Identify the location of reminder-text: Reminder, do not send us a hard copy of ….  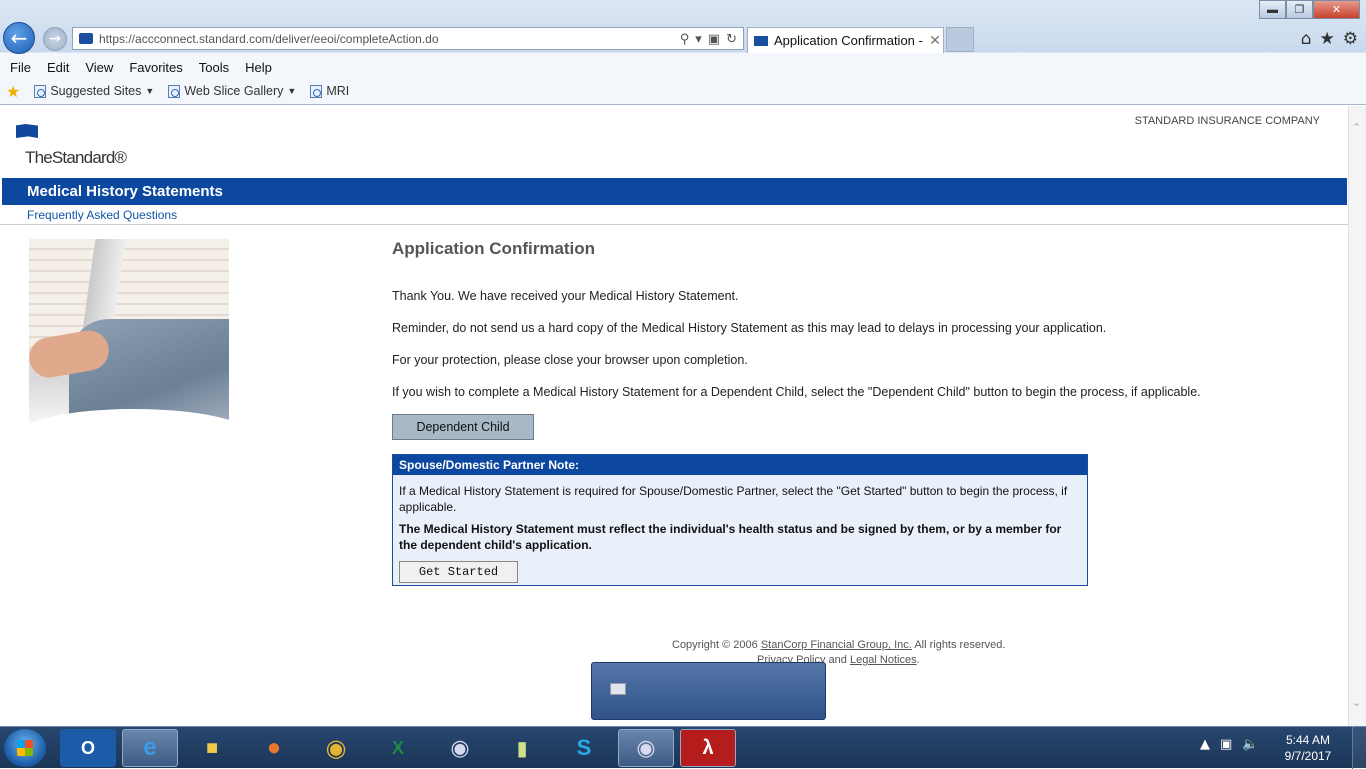
(749, 328).